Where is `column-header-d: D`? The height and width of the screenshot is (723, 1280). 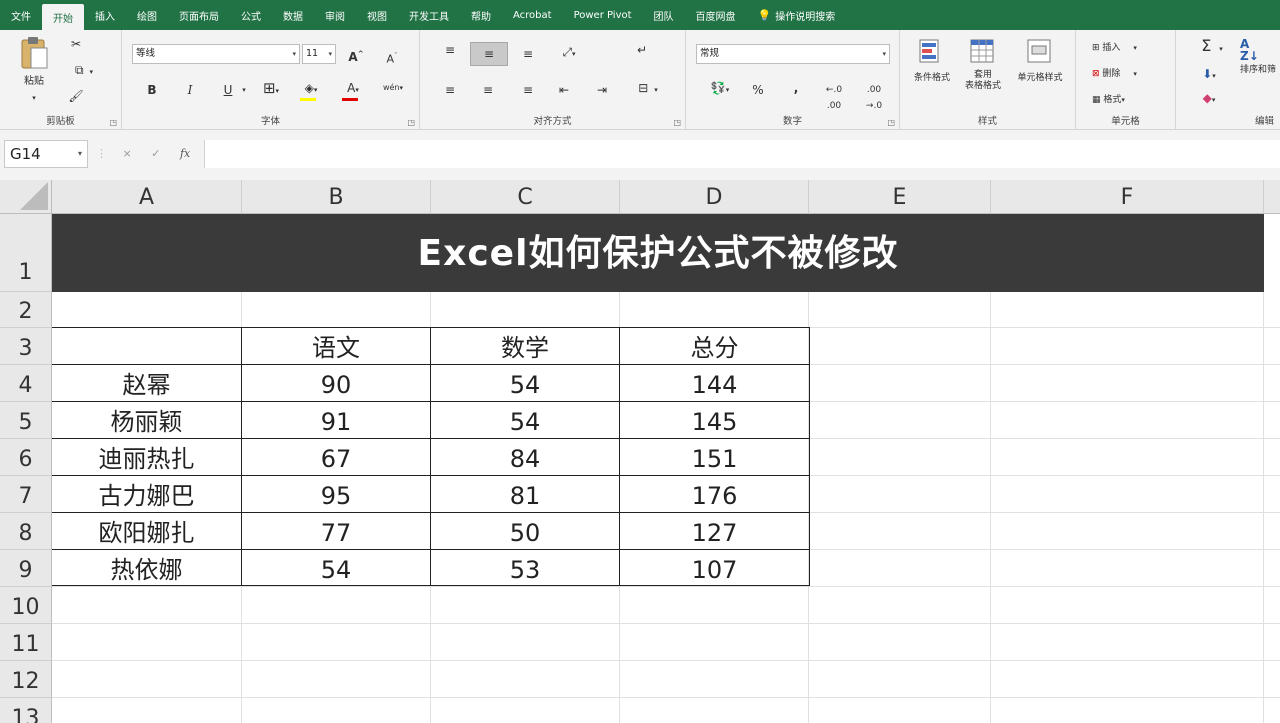 column-header-d: D is located at coordinates (714, 197).